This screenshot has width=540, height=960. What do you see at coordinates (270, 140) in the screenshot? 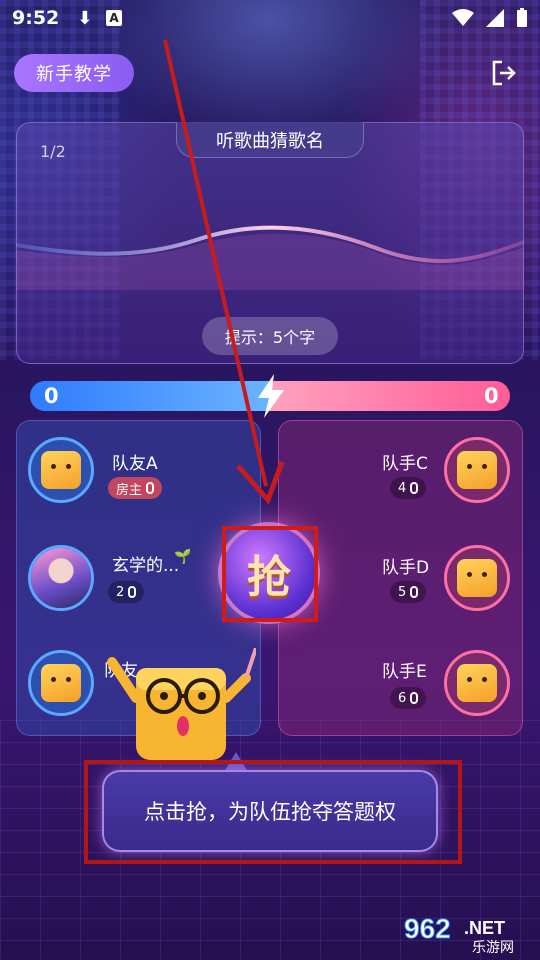
I see `song-card-title: 听歌曲猜歌名` at bounding box center [270, 140].